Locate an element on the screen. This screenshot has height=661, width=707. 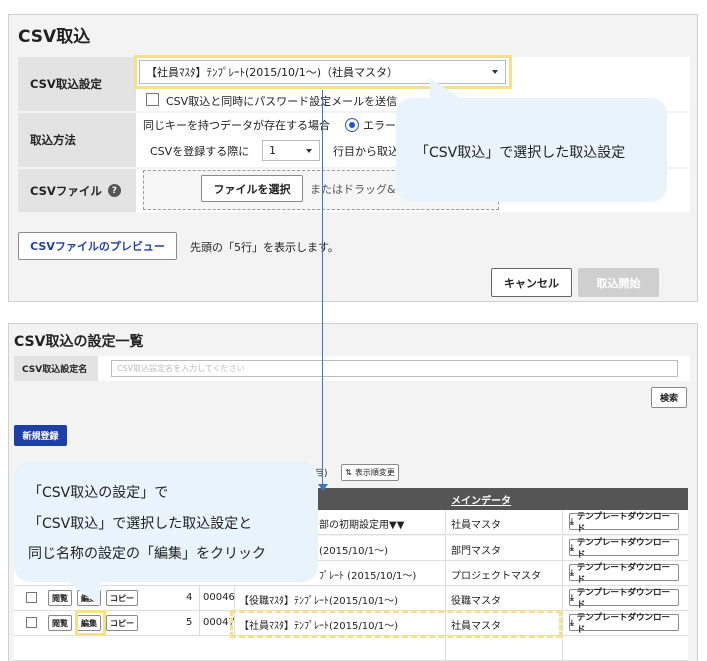
settings-list-title: CSV取込の設定一覧 is located at coordinates (79, 342).